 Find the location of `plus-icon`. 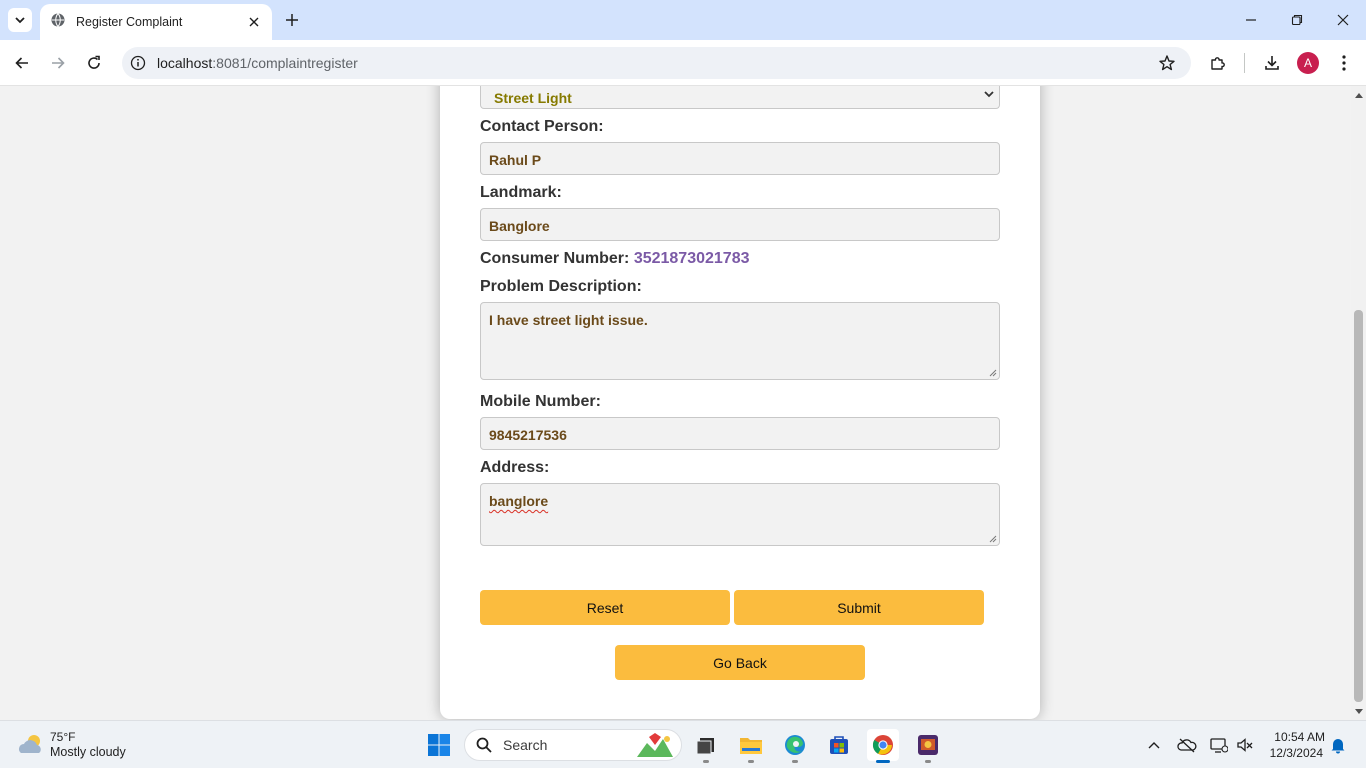

plus-icon is located at coordinates (292, 20).